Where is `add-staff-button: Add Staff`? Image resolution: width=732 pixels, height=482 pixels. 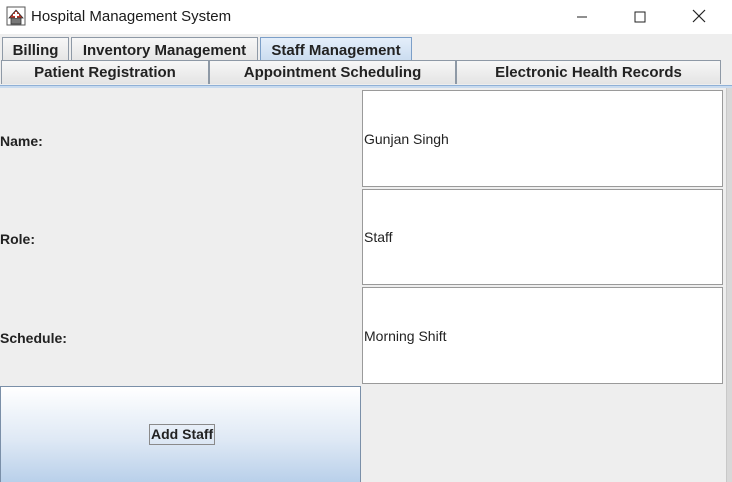
add-staff-button: Add Staff is located at coordinates (180, 434).